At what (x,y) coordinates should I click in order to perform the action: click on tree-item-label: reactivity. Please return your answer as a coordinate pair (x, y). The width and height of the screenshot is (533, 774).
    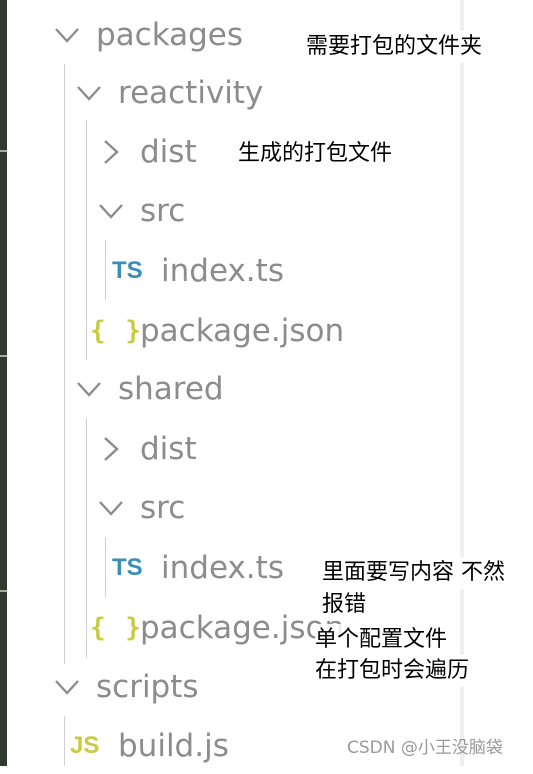
    Looking at the image, I should click on (191, 93).